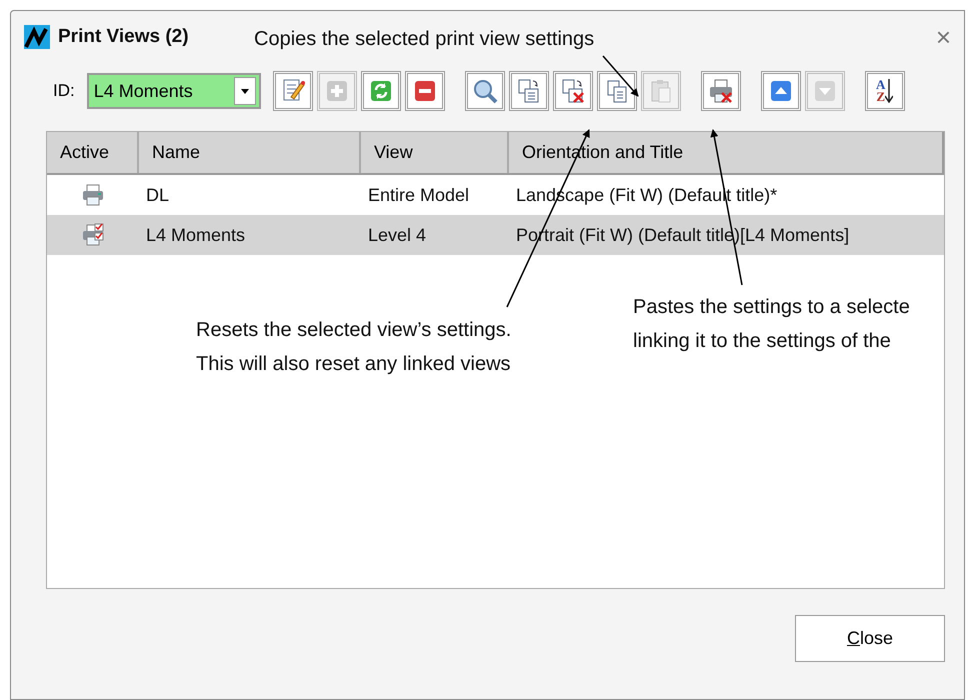  Describe the element at coordinates (771, 324) in the screenshot. I see `annotation-text: Pastes the settings to a selecte linking it to the settings of the` at that location.